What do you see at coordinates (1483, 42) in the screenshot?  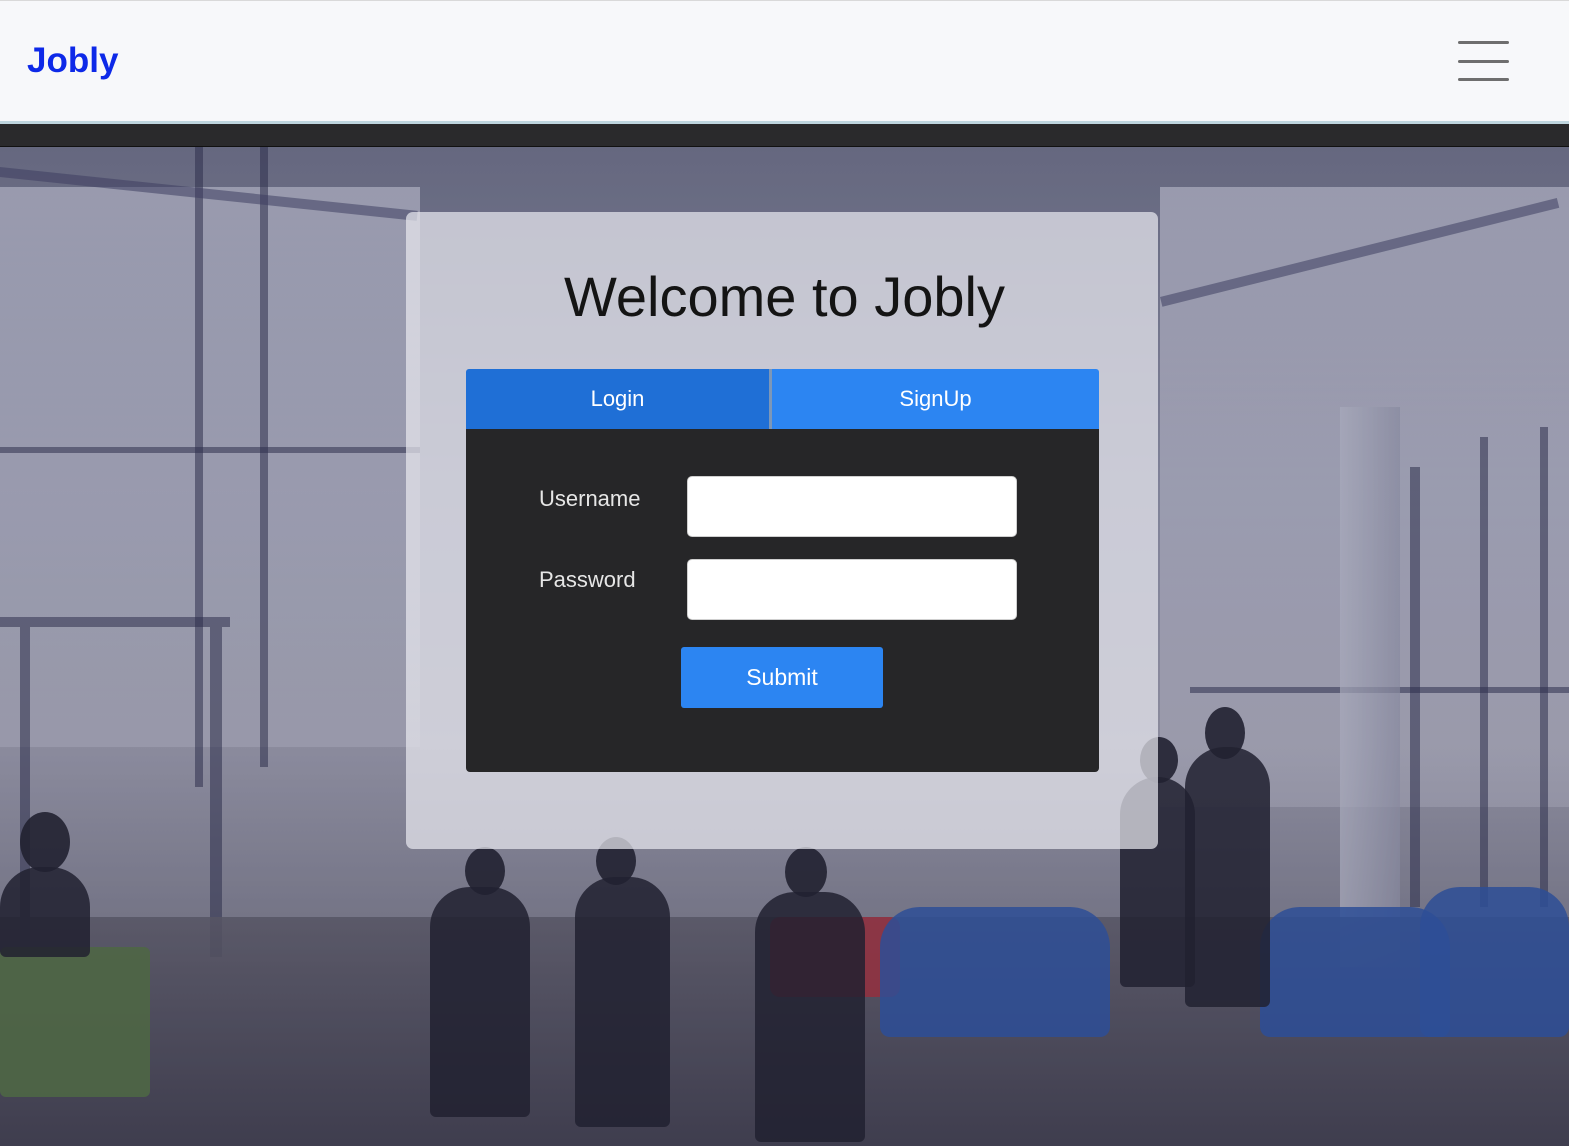 I see `hamburger-menu-icon` at bounding box center [1483, 42].